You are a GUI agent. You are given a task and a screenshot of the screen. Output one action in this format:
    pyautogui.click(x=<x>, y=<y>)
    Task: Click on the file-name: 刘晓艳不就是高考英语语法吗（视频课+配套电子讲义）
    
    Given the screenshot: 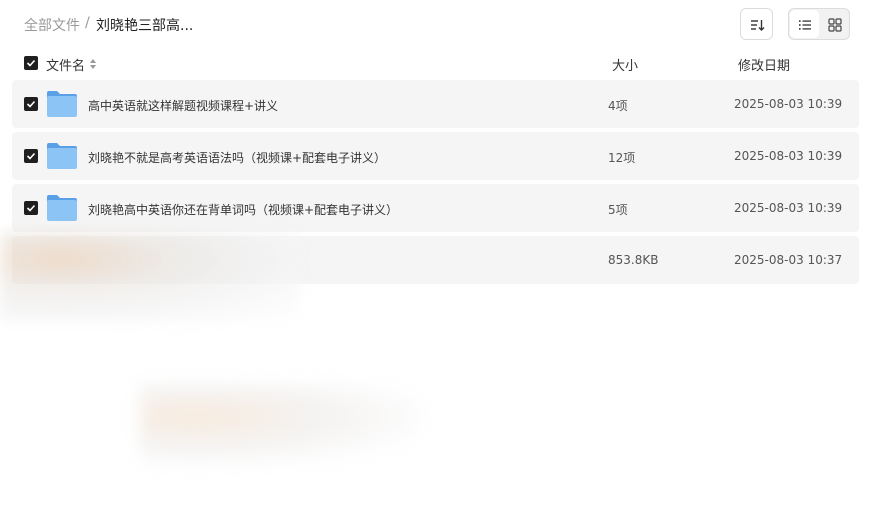 What is the action you would take?
    pyautogui.click(x=237, y=158)
    